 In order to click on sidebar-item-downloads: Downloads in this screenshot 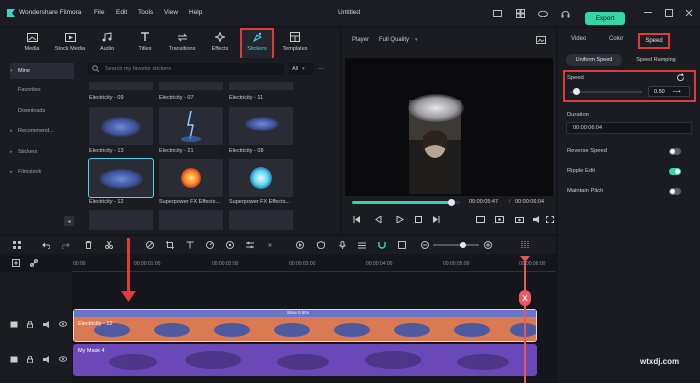, I will do `click(42, 111)`.